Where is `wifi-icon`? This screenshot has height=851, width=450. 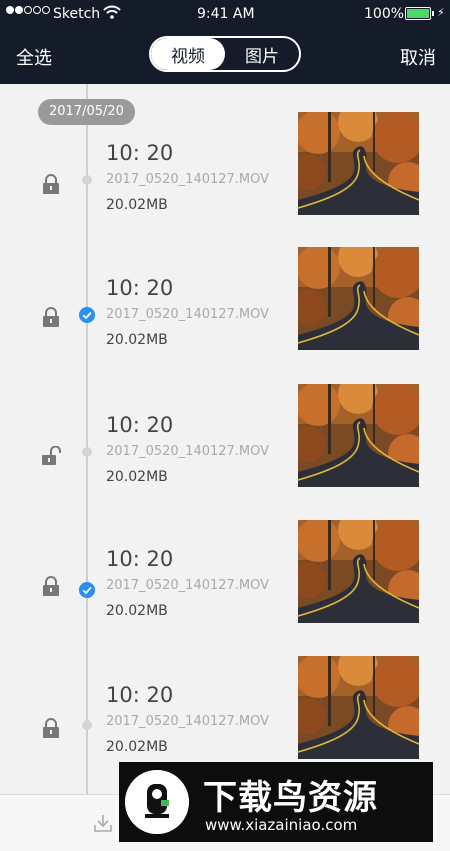 wifi-icon is located at coordinates (112, 12).